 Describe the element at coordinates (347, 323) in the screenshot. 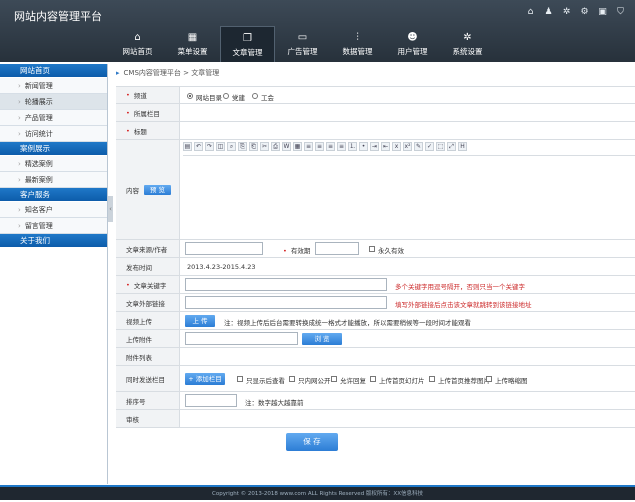

I see `video-note: 注：视频上传后后台需要转换成统一格式才能播放，所以需要稍候等一段时间才能观看` at that location.